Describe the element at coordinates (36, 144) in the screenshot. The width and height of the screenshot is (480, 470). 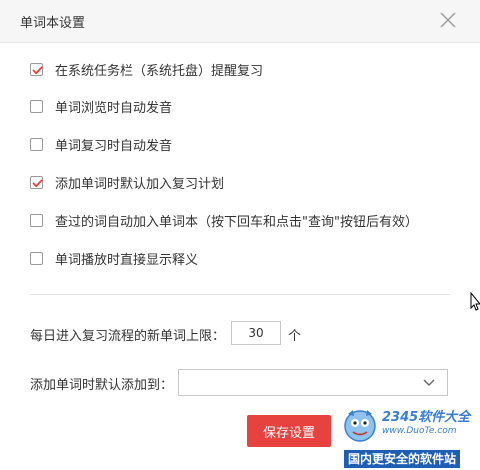
I see `checkbox-review-autoplay` at that location.